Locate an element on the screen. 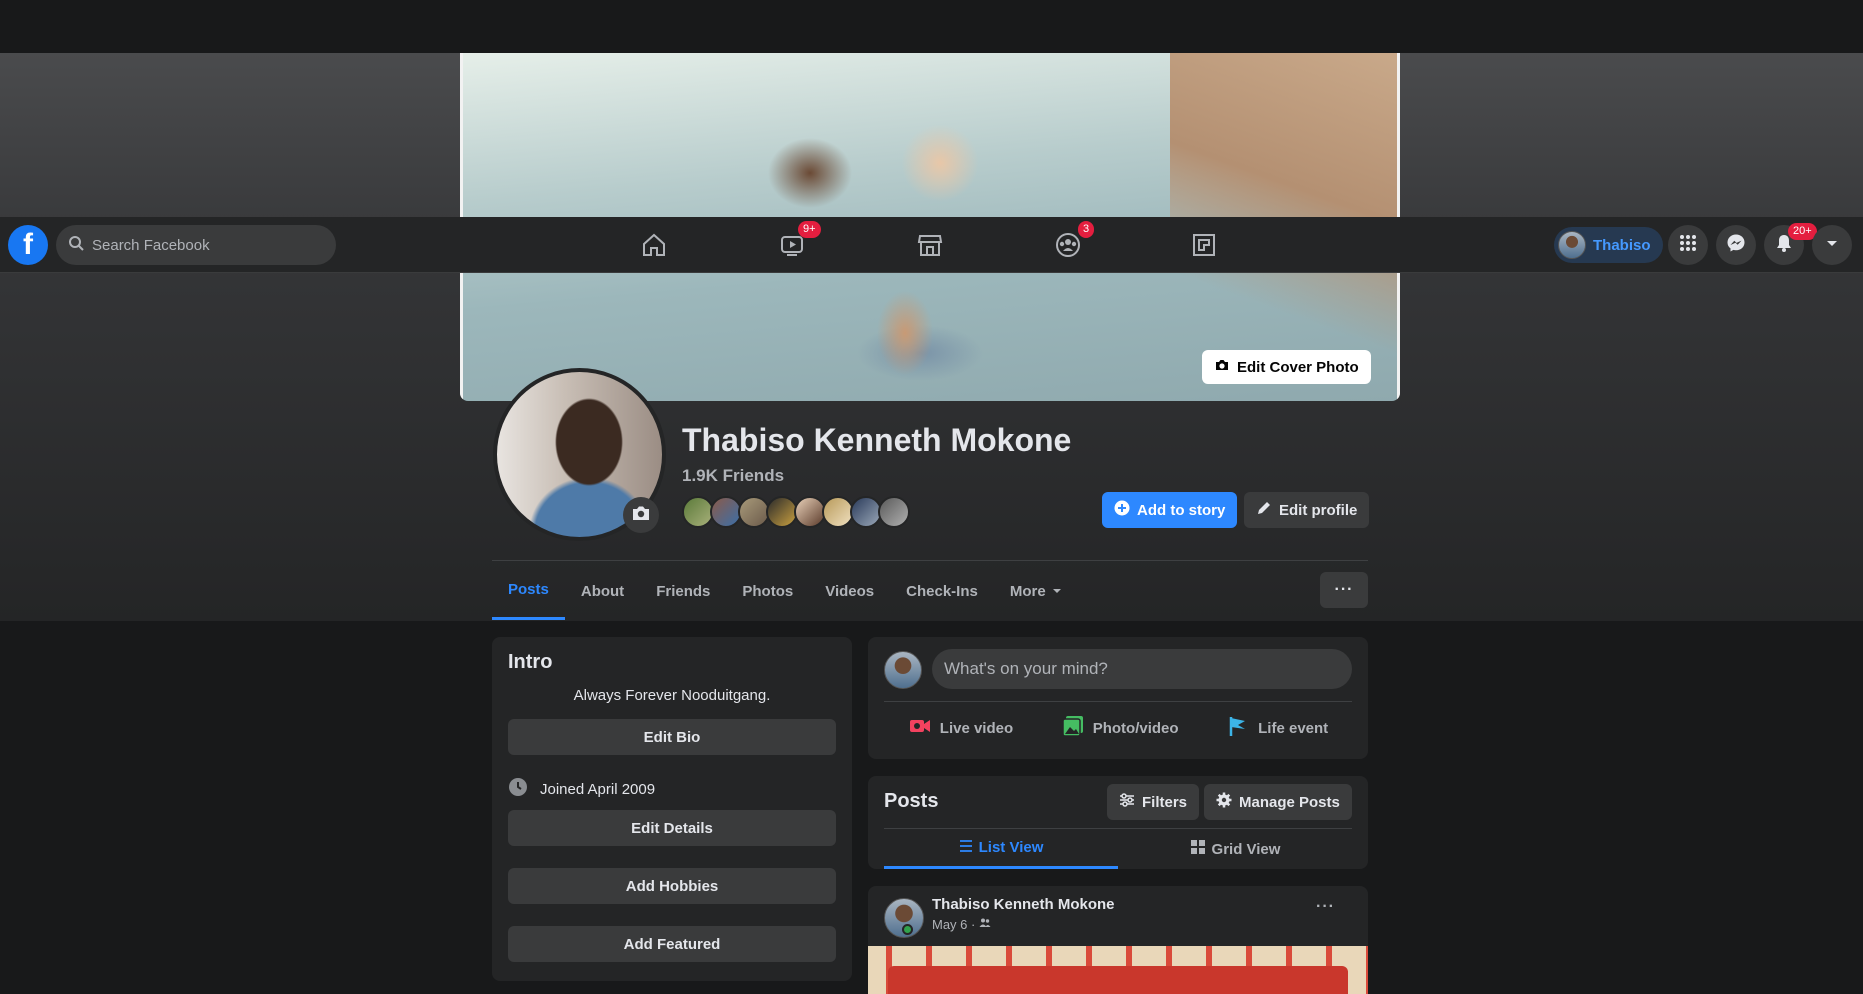  tab-list-view: List View is located at coordinates (1001, 849).